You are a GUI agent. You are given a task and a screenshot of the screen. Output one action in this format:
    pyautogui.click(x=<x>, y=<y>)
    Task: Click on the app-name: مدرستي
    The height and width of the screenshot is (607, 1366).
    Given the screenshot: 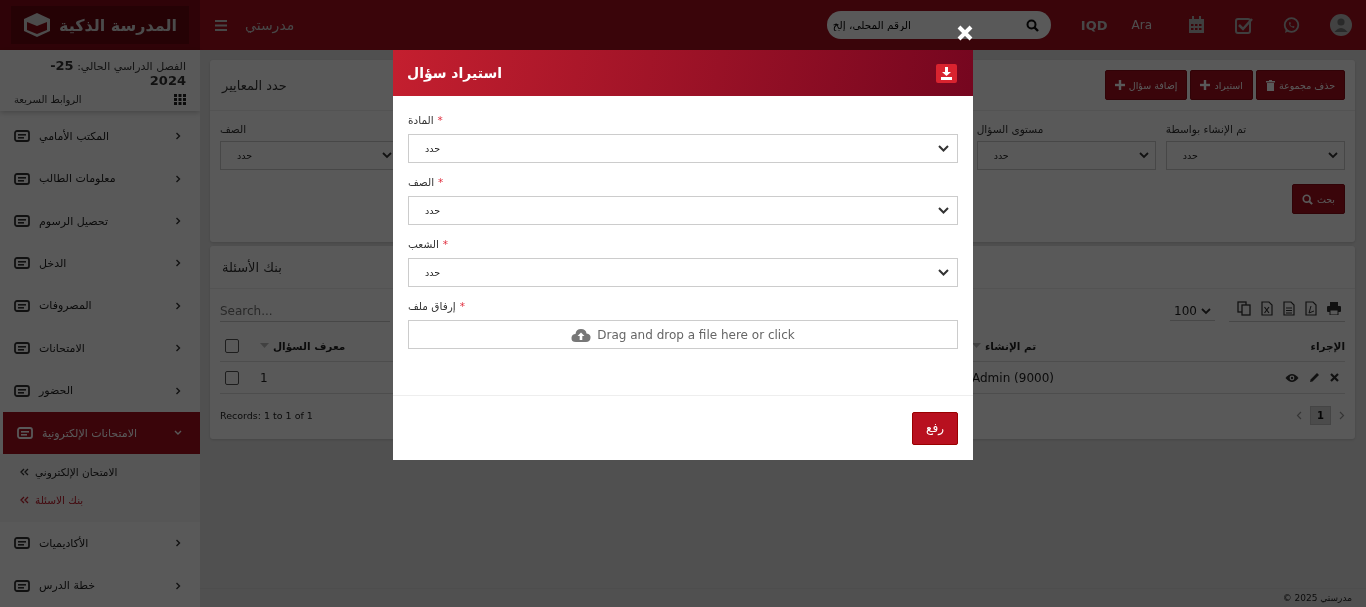 What is the action you would take?
    pyautogui.click(x=270, y=25)
    